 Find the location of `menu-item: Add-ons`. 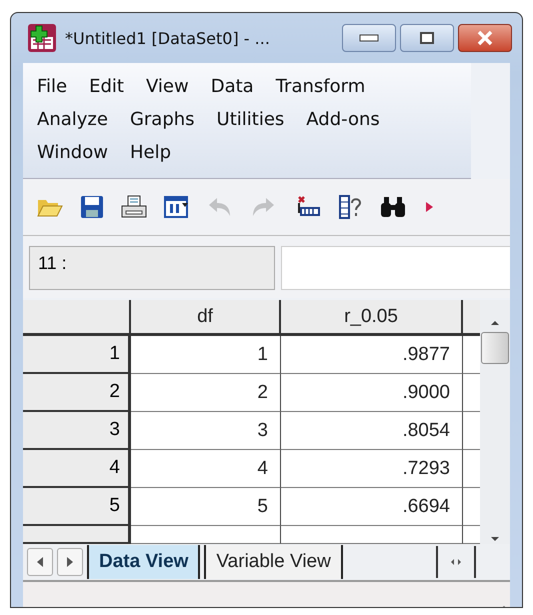

menu-item: Add-ons is located at coordinates (343, 119).